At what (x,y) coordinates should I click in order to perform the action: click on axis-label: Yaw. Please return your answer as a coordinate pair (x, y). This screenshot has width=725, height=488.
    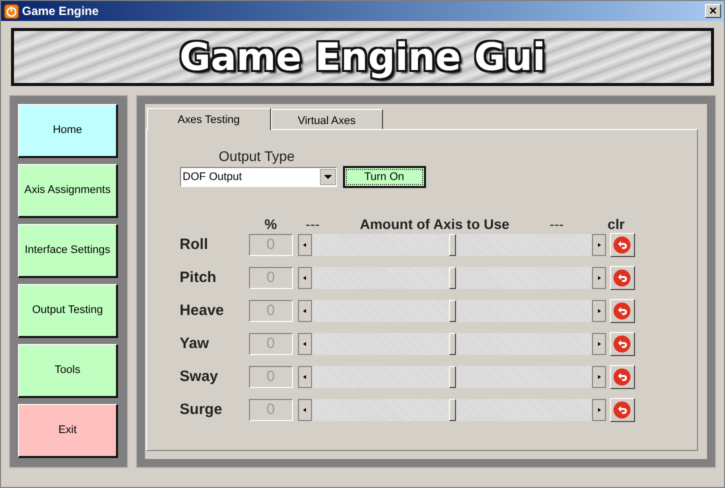
    Looking at the image, I should click on (195, 344).